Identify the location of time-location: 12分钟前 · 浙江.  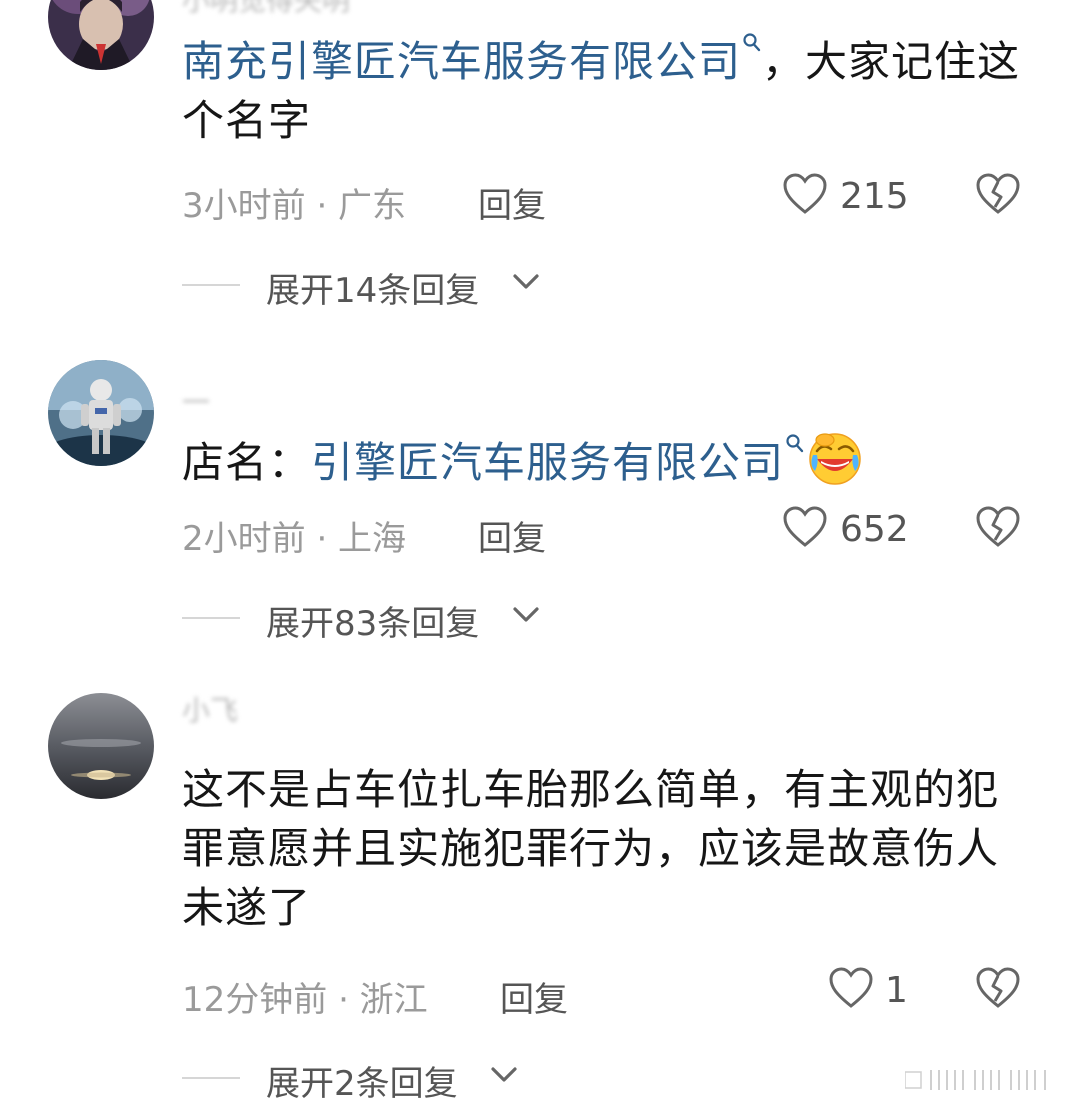
(305, 1000).